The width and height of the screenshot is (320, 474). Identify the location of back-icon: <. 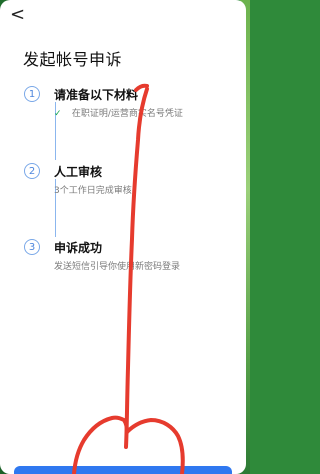
(19, 15).